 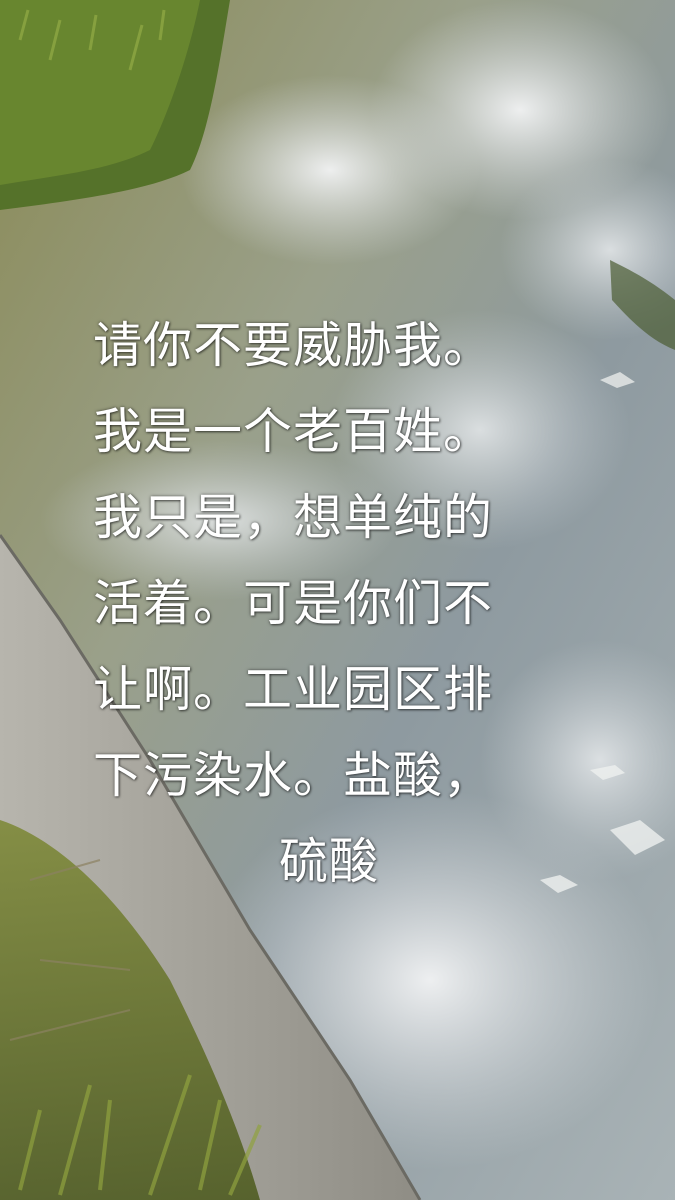 What do you see at coordinates (293, 431) in the screenshot?
I see `caption-line: 我是一个老百姓。` at bounding box center [293, 431].